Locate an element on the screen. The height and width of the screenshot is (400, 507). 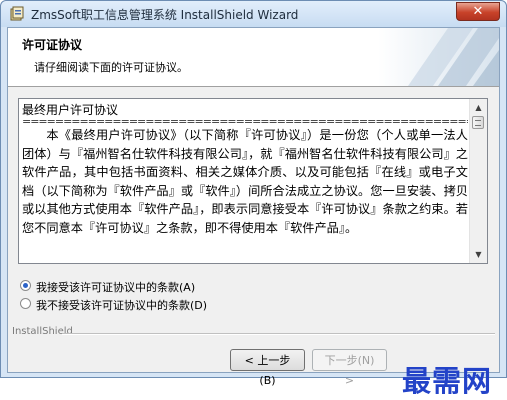
title-bar: ZmsSoft职工信息管理系统 InstallShield Wizard ✕ is located at coordinates (253, 14).